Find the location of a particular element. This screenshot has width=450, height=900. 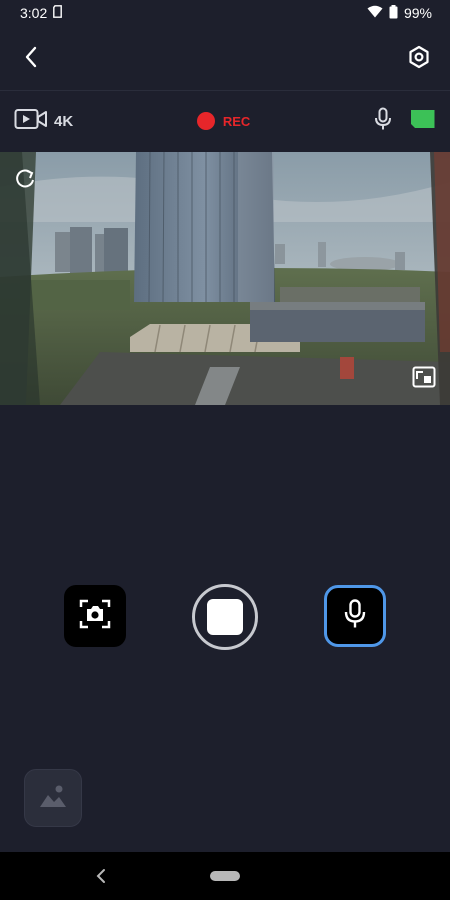

status-bar: 3:02 99% is located at coordinates (225, 13).